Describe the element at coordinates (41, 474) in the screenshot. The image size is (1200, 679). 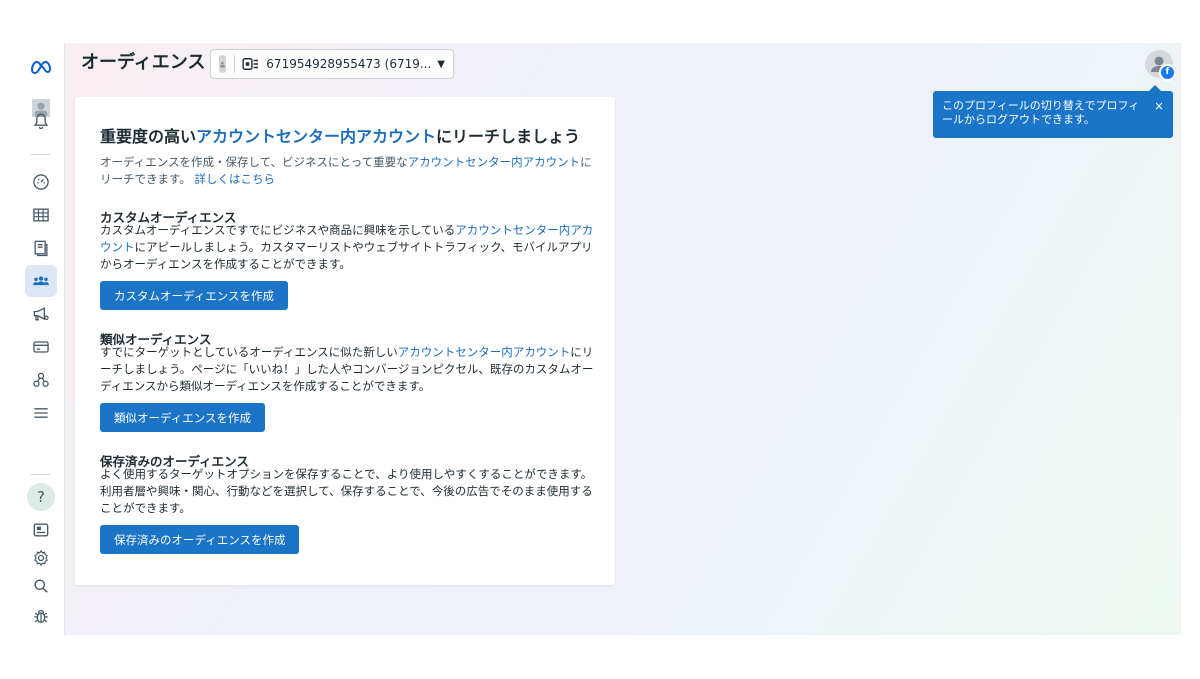
I see `rail-divider-bottom` at that location.